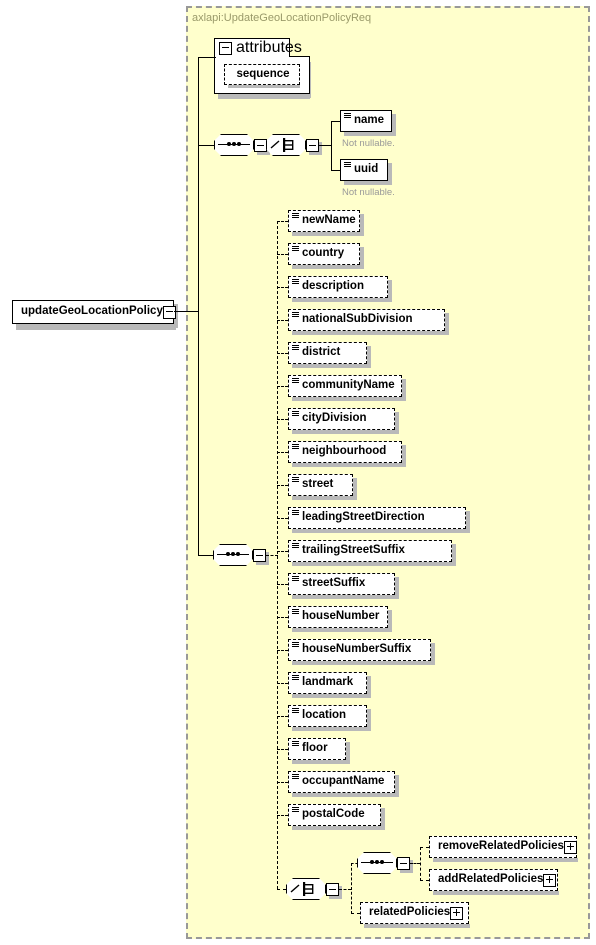 Image resolution: width=596 pixels, height=945 pixels. What do you see at coordinates (346, 795) in the screenshot?
I see `occupantname-shadow` at bounding box center [346, 795].